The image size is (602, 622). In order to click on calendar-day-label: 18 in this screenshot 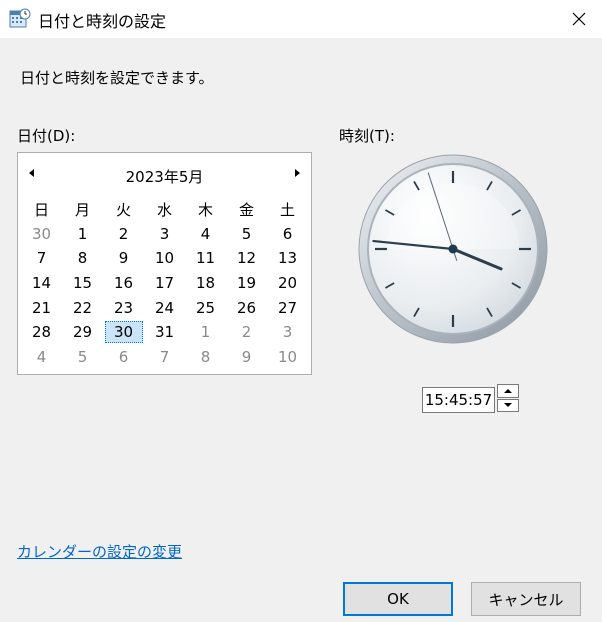, I will do `click(205, 283)`.